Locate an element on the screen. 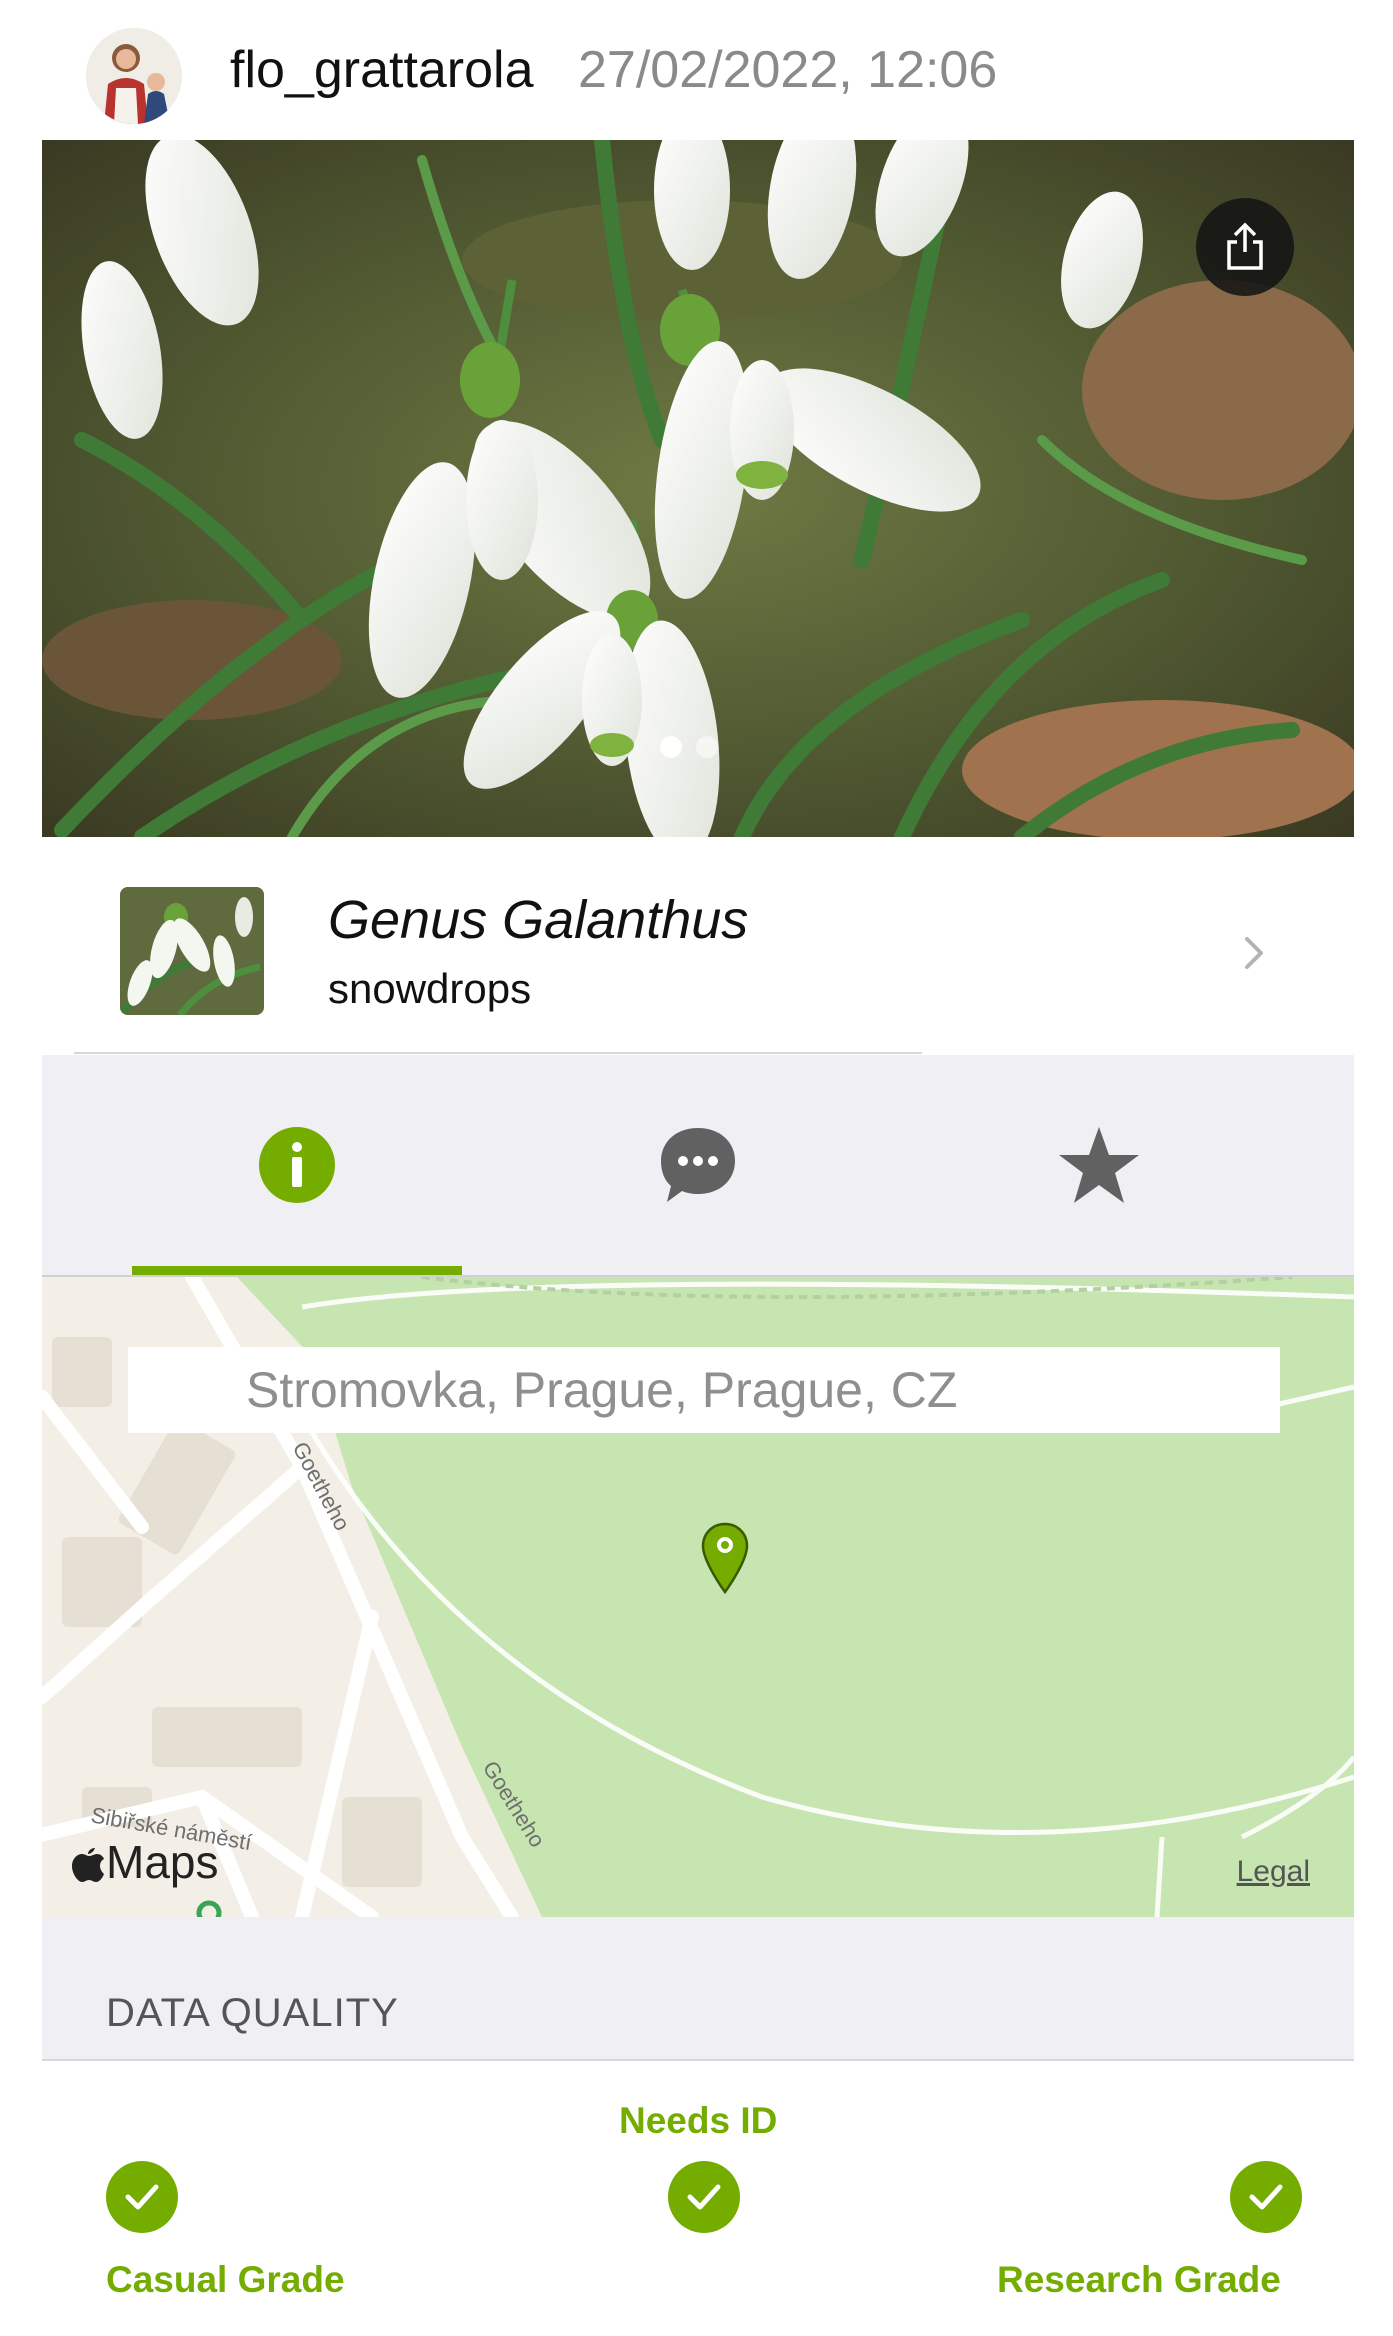 This screenshot has height=2336, width=1393. avatar-image is located at coordinates (134, 76).